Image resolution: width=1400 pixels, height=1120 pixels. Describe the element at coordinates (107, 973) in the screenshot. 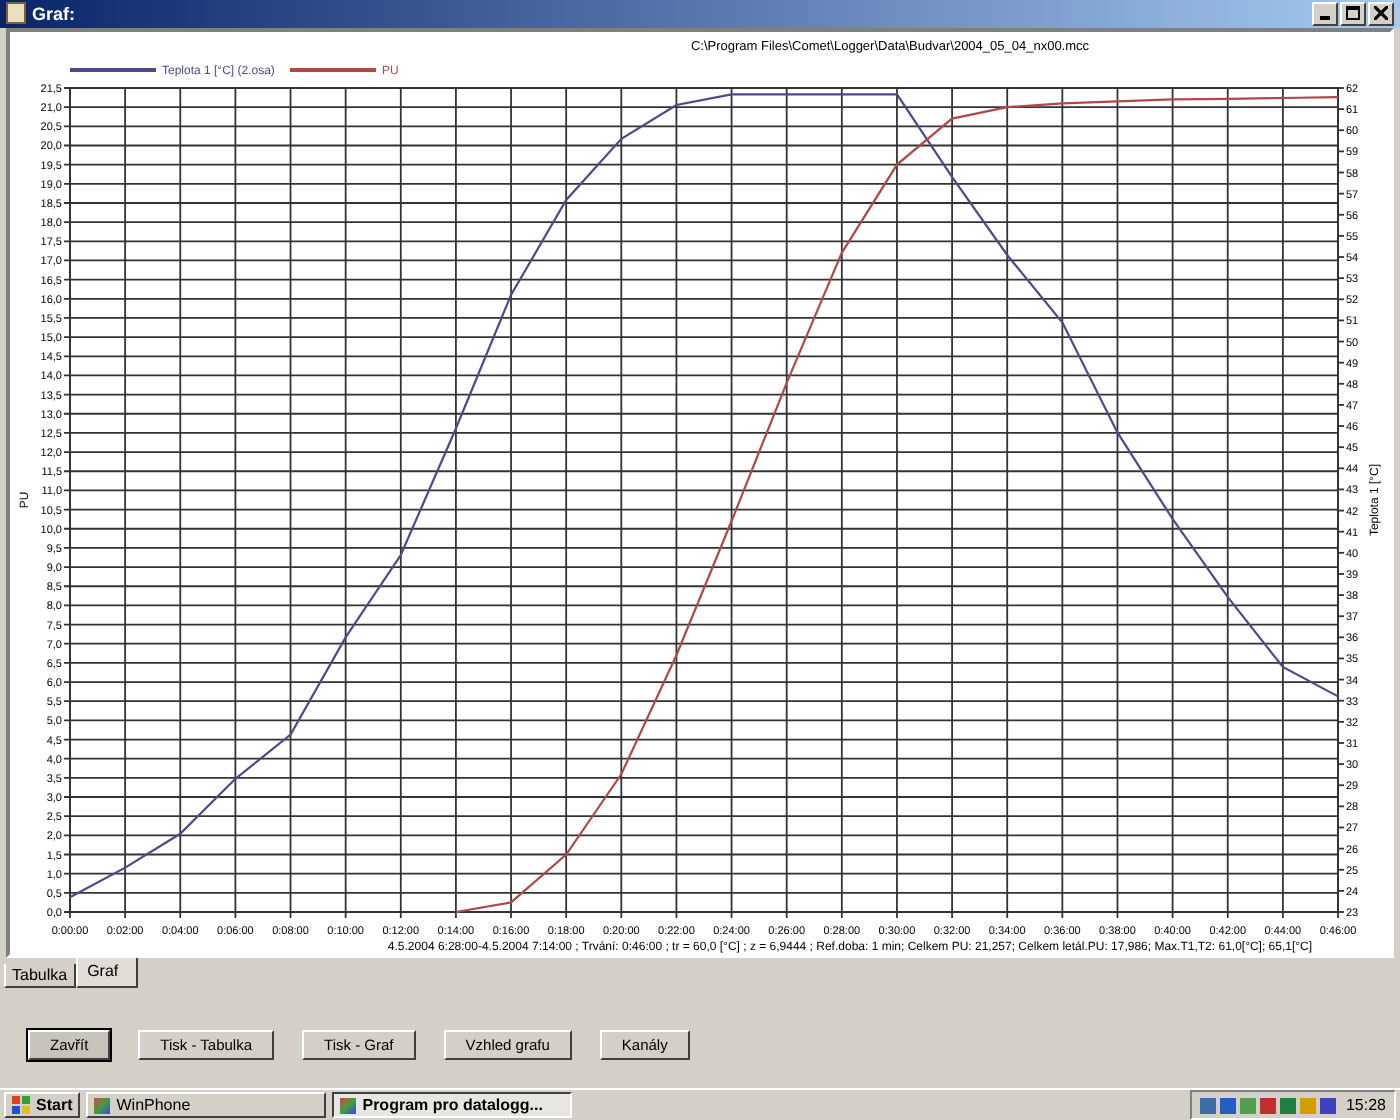

I see `tab: Graf` at that location.